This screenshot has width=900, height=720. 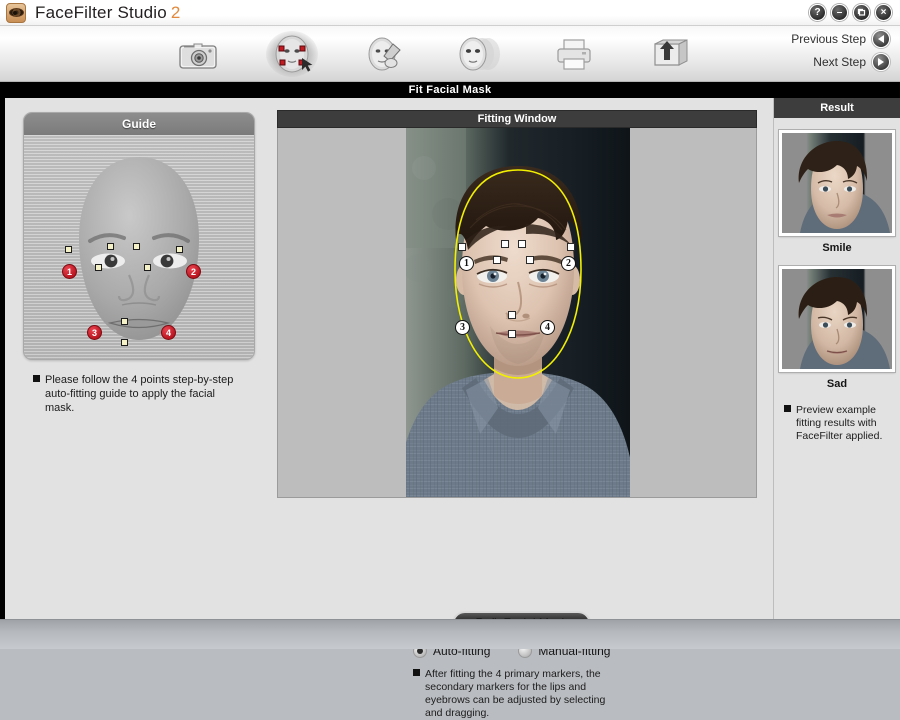 I want to click on fit-facial-mask-icon, so click(x=292, y=54).